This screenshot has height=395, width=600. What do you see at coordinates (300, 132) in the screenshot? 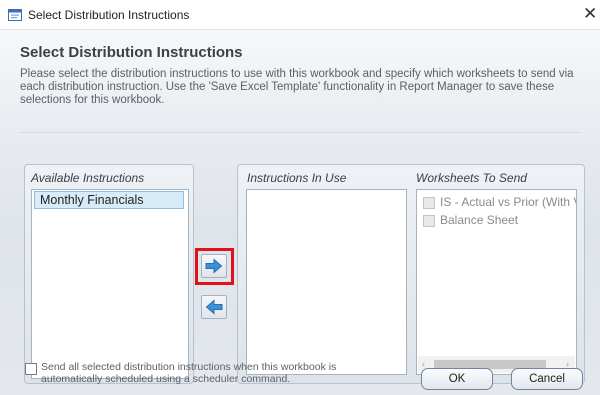
I see `header-divider` at bounding box center [300, 132].